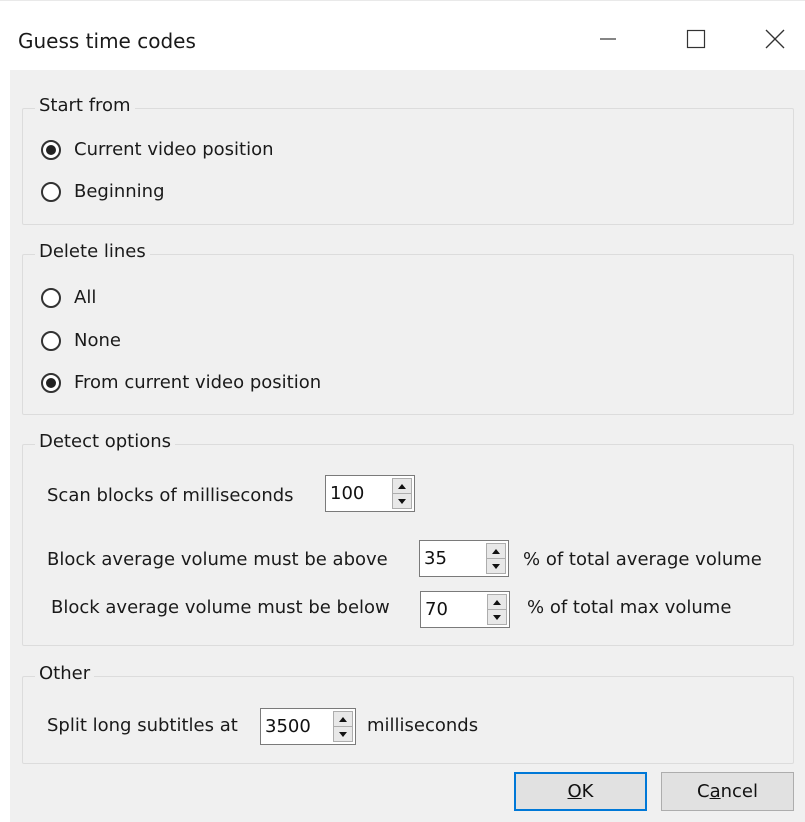 The width and height of the screenshot is (805, 822). I want to click on radio-all: All, so click(68, 297).